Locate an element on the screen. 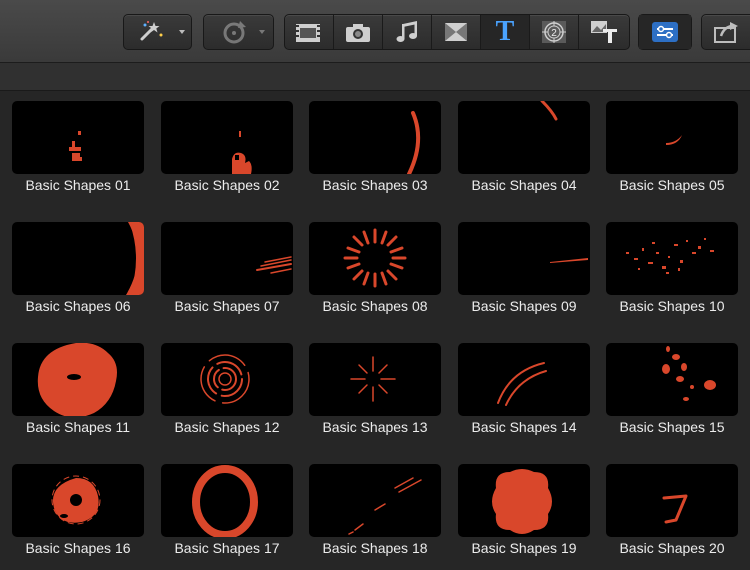  title-item: Basic Shapes 10 is located at coordinates (672, 263).